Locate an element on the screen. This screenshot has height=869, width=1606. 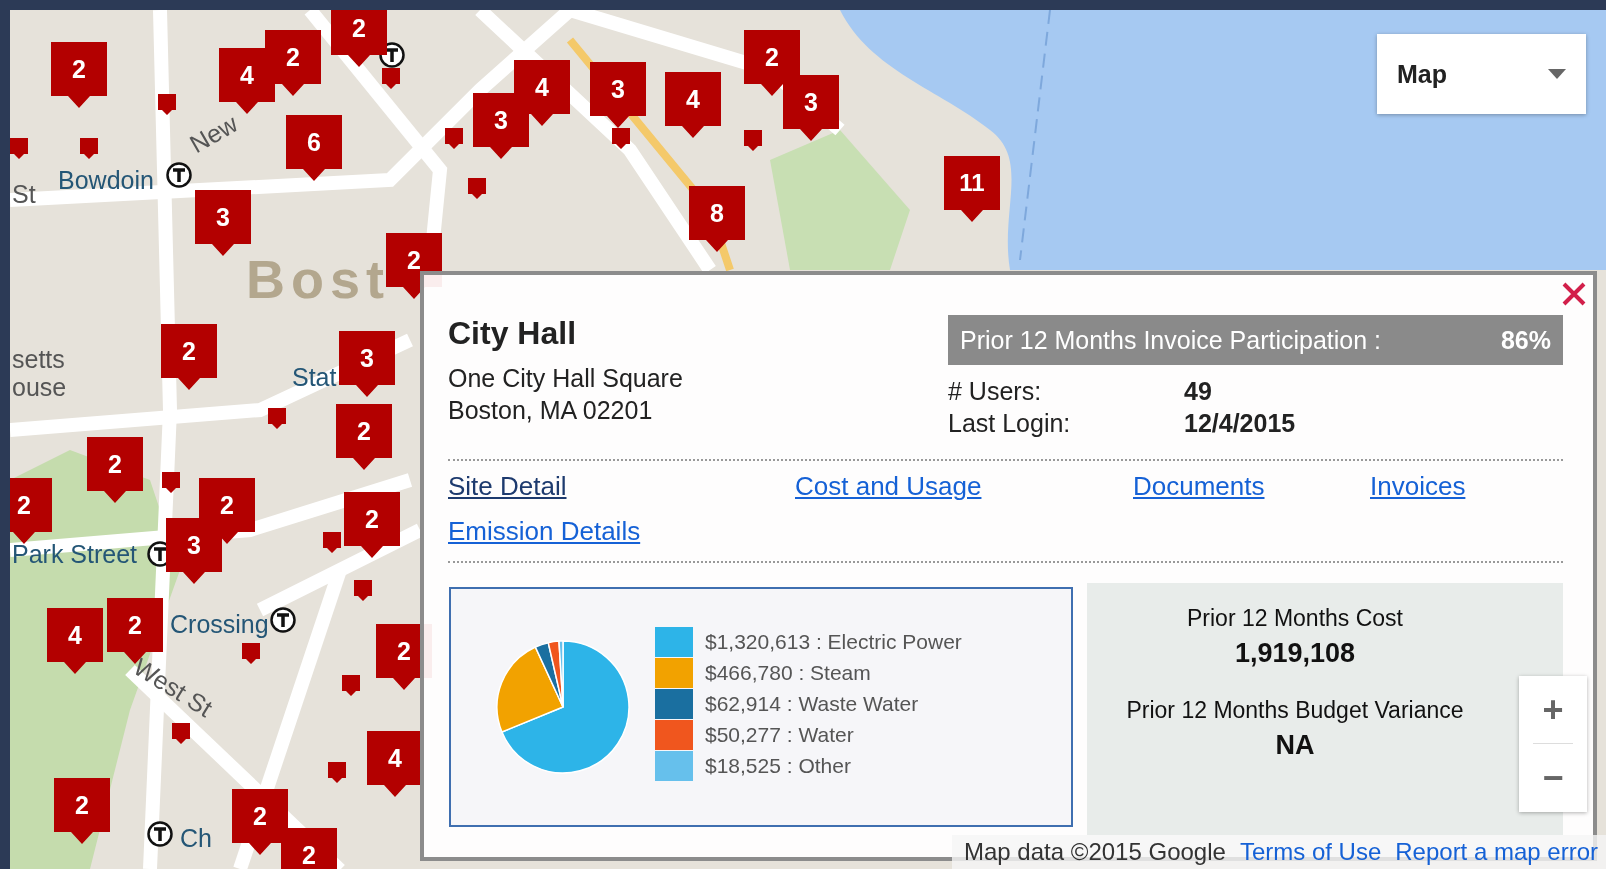
participation-label: Prior 12 Months Invoice Participation : is located at coordinates (1171, 340).